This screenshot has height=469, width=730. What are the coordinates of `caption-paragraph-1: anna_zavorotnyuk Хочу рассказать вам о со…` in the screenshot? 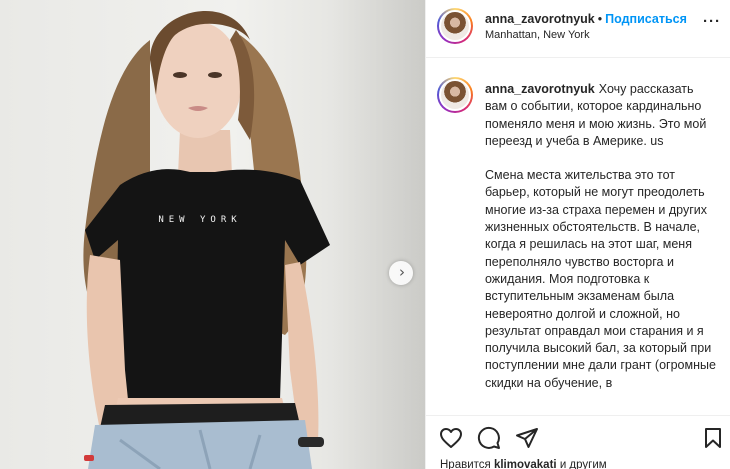 It's located at (601, 115).